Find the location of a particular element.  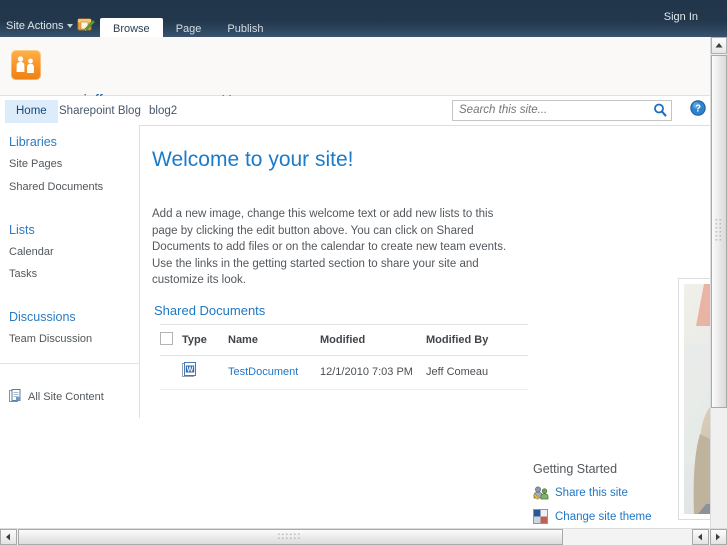

scroll-thumb-grip-icon is located at coordinates (718, 229).